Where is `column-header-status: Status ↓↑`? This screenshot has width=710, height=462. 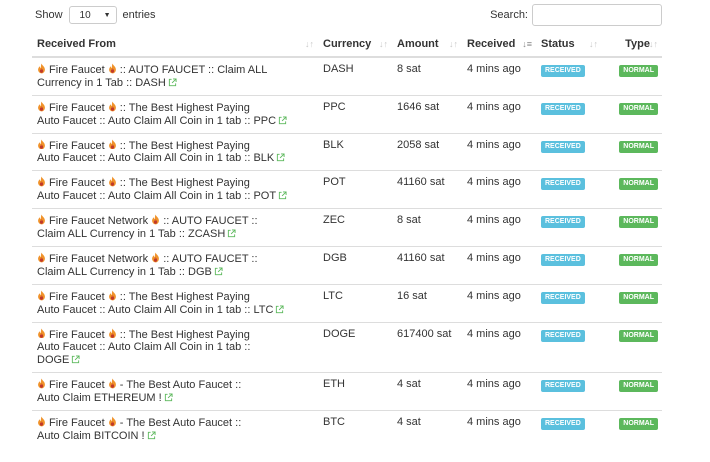
column-header-status: Status ↓↑ is located at coordinates (569, 44).